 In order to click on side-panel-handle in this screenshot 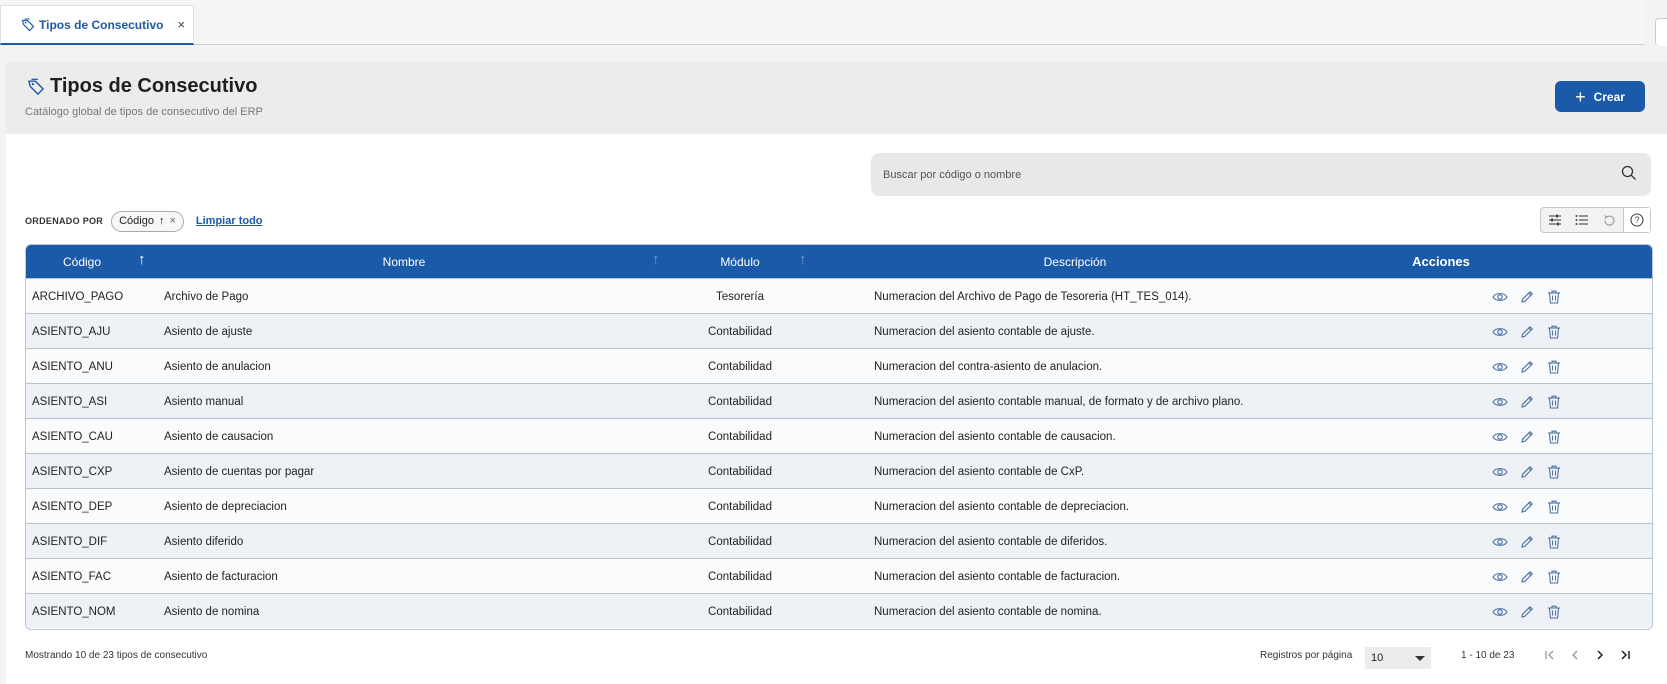, I will do `click(1661, 32)`.